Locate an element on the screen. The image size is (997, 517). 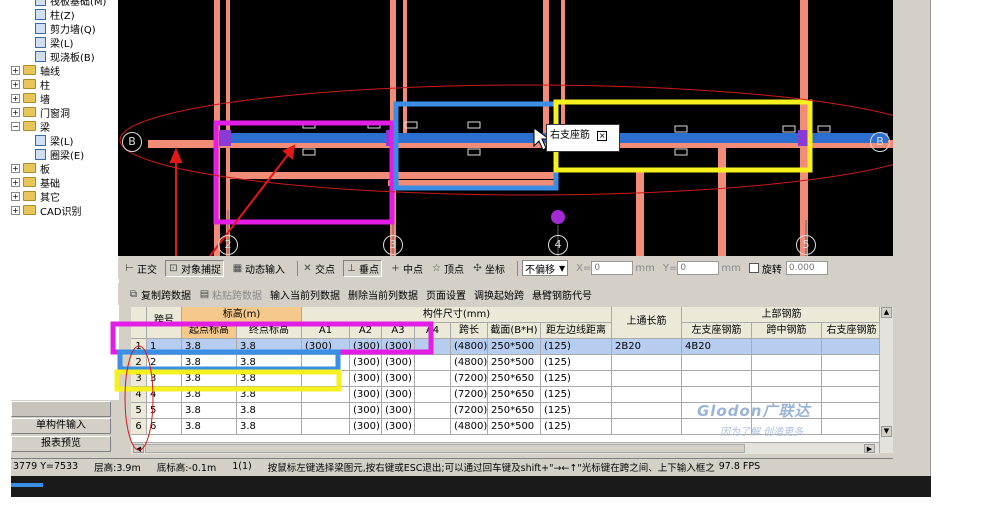
intersection-label: 交点 is located at coordinates (325, 270).